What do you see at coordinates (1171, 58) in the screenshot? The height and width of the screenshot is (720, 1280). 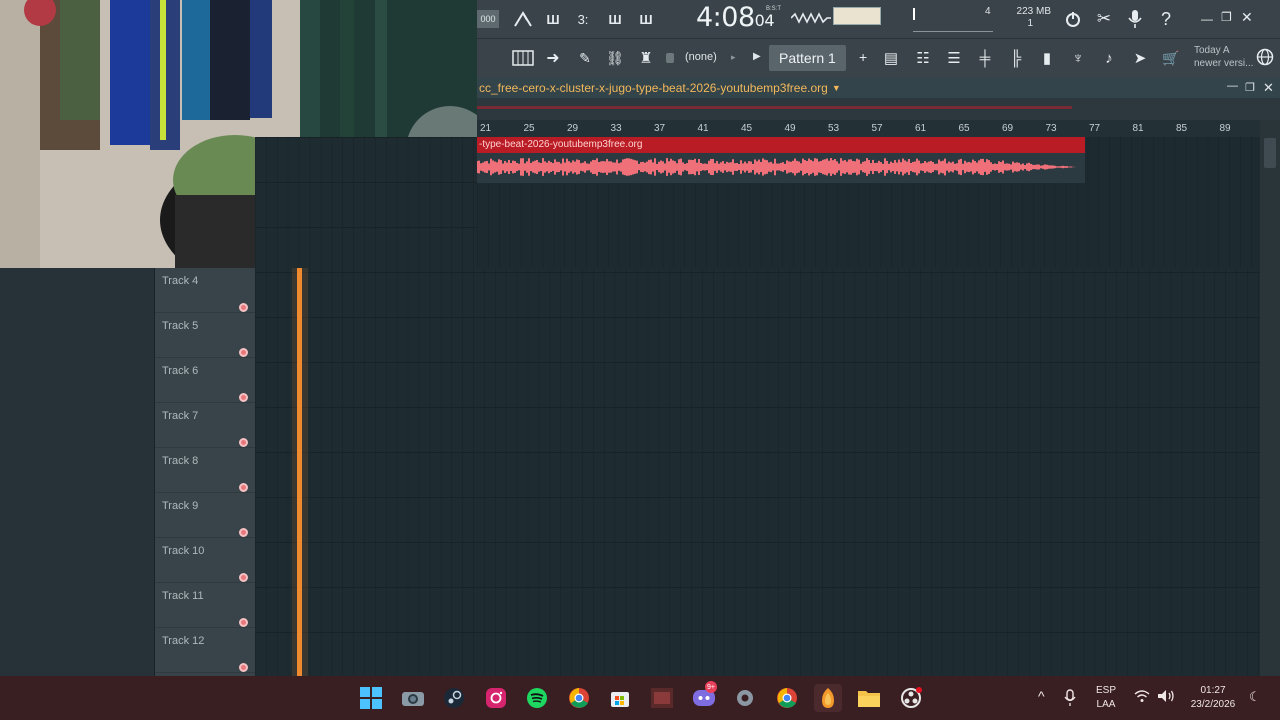 I see `cart-icon: 🛒` at bounding box center [1171, 58].